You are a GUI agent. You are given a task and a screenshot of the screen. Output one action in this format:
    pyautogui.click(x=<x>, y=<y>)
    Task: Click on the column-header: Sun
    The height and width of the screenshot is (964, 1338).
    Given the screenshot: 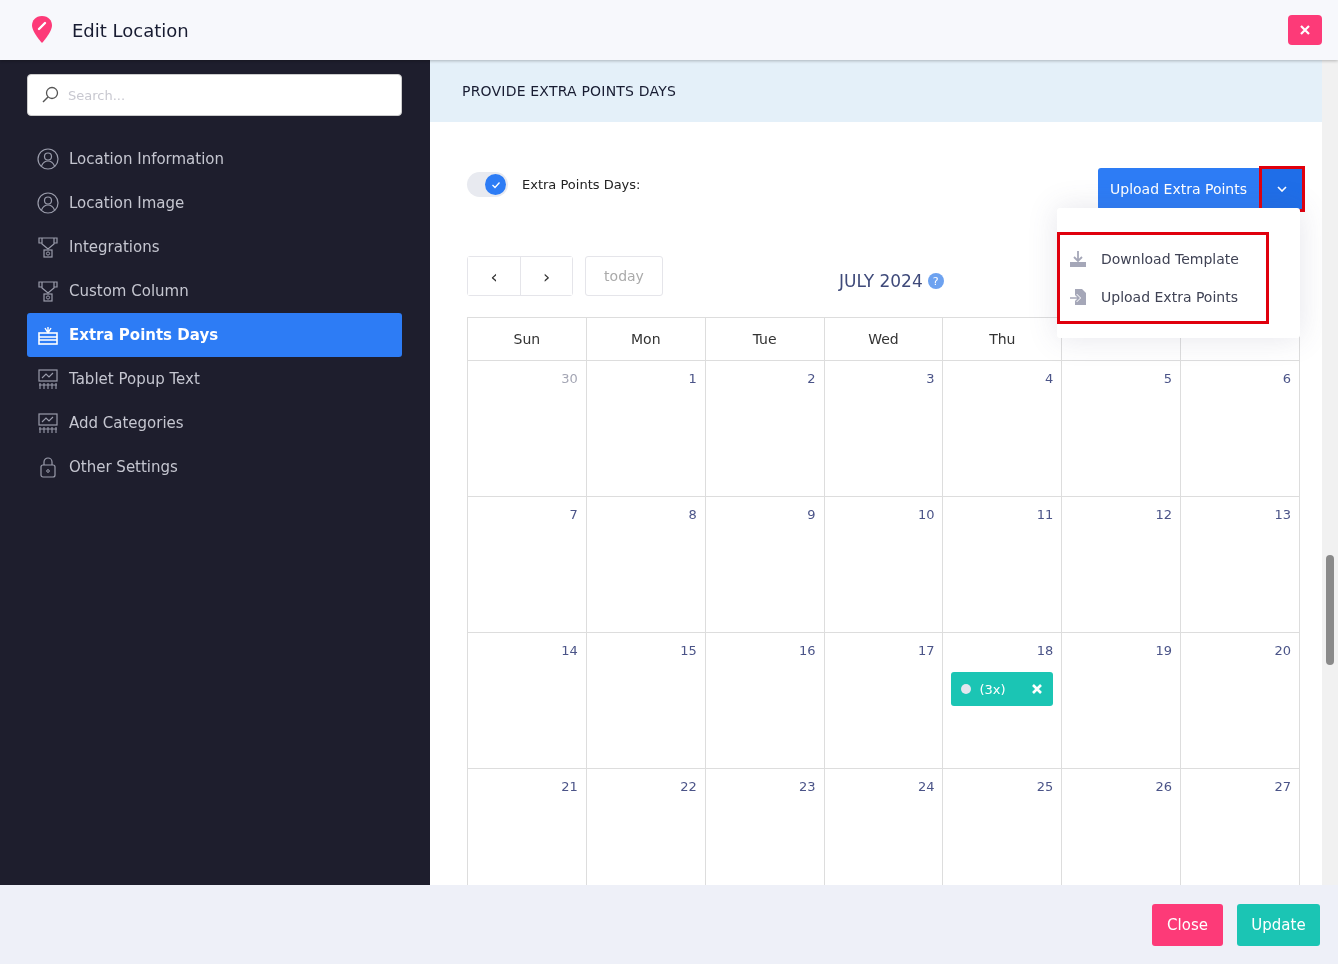 What is the action you would take?
    pyautogui.click(x=527, y=339)
    